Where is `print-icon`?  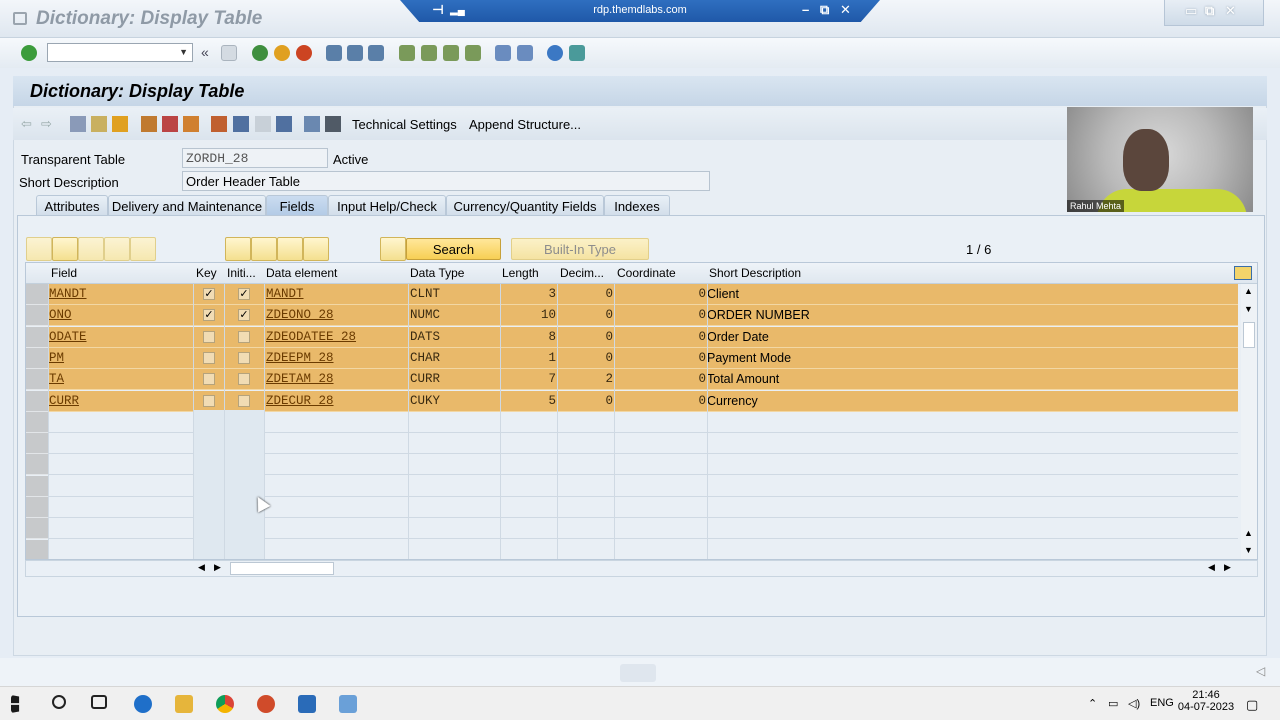
print-icon is located at coordinates (334, 53).